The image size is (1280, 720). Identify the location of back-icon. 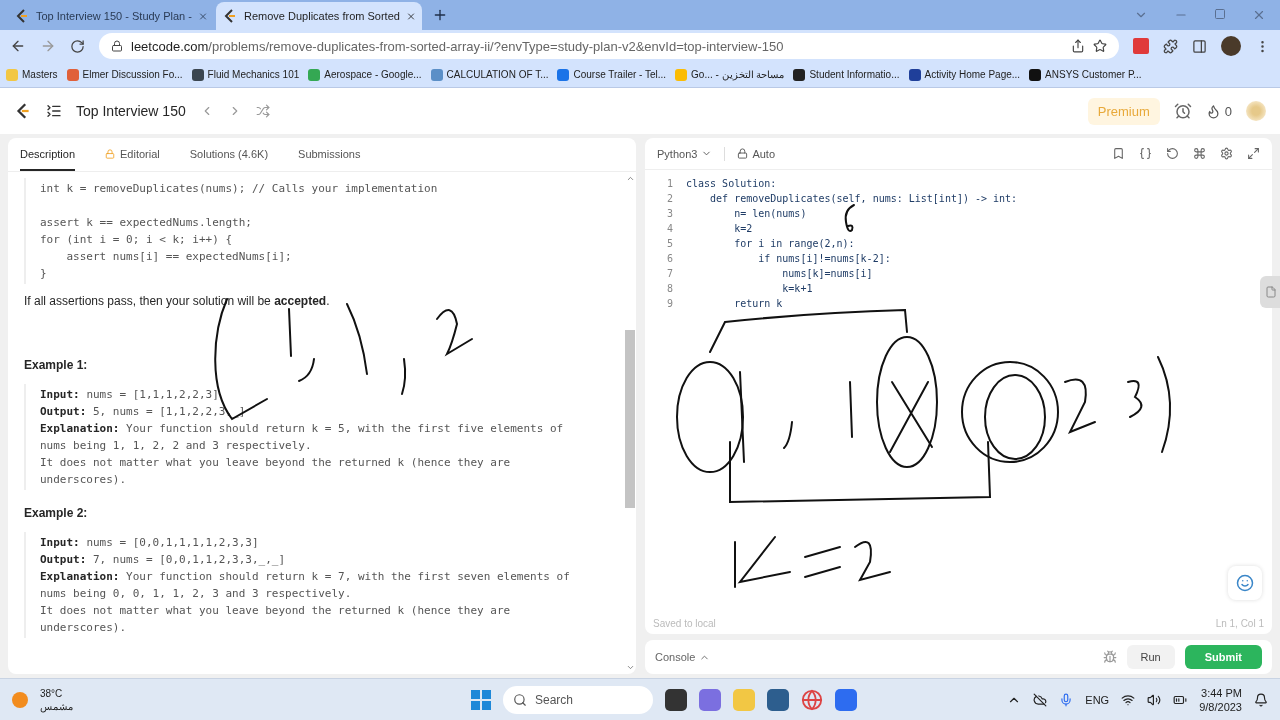
(18, 46).